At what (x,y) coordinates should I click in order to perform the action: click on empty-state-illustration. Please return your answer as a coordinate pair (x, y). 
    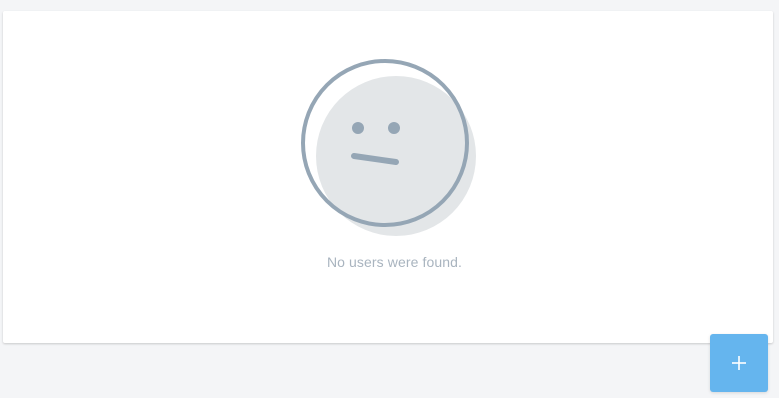
    Looking at the image, I should click on (391, 142).